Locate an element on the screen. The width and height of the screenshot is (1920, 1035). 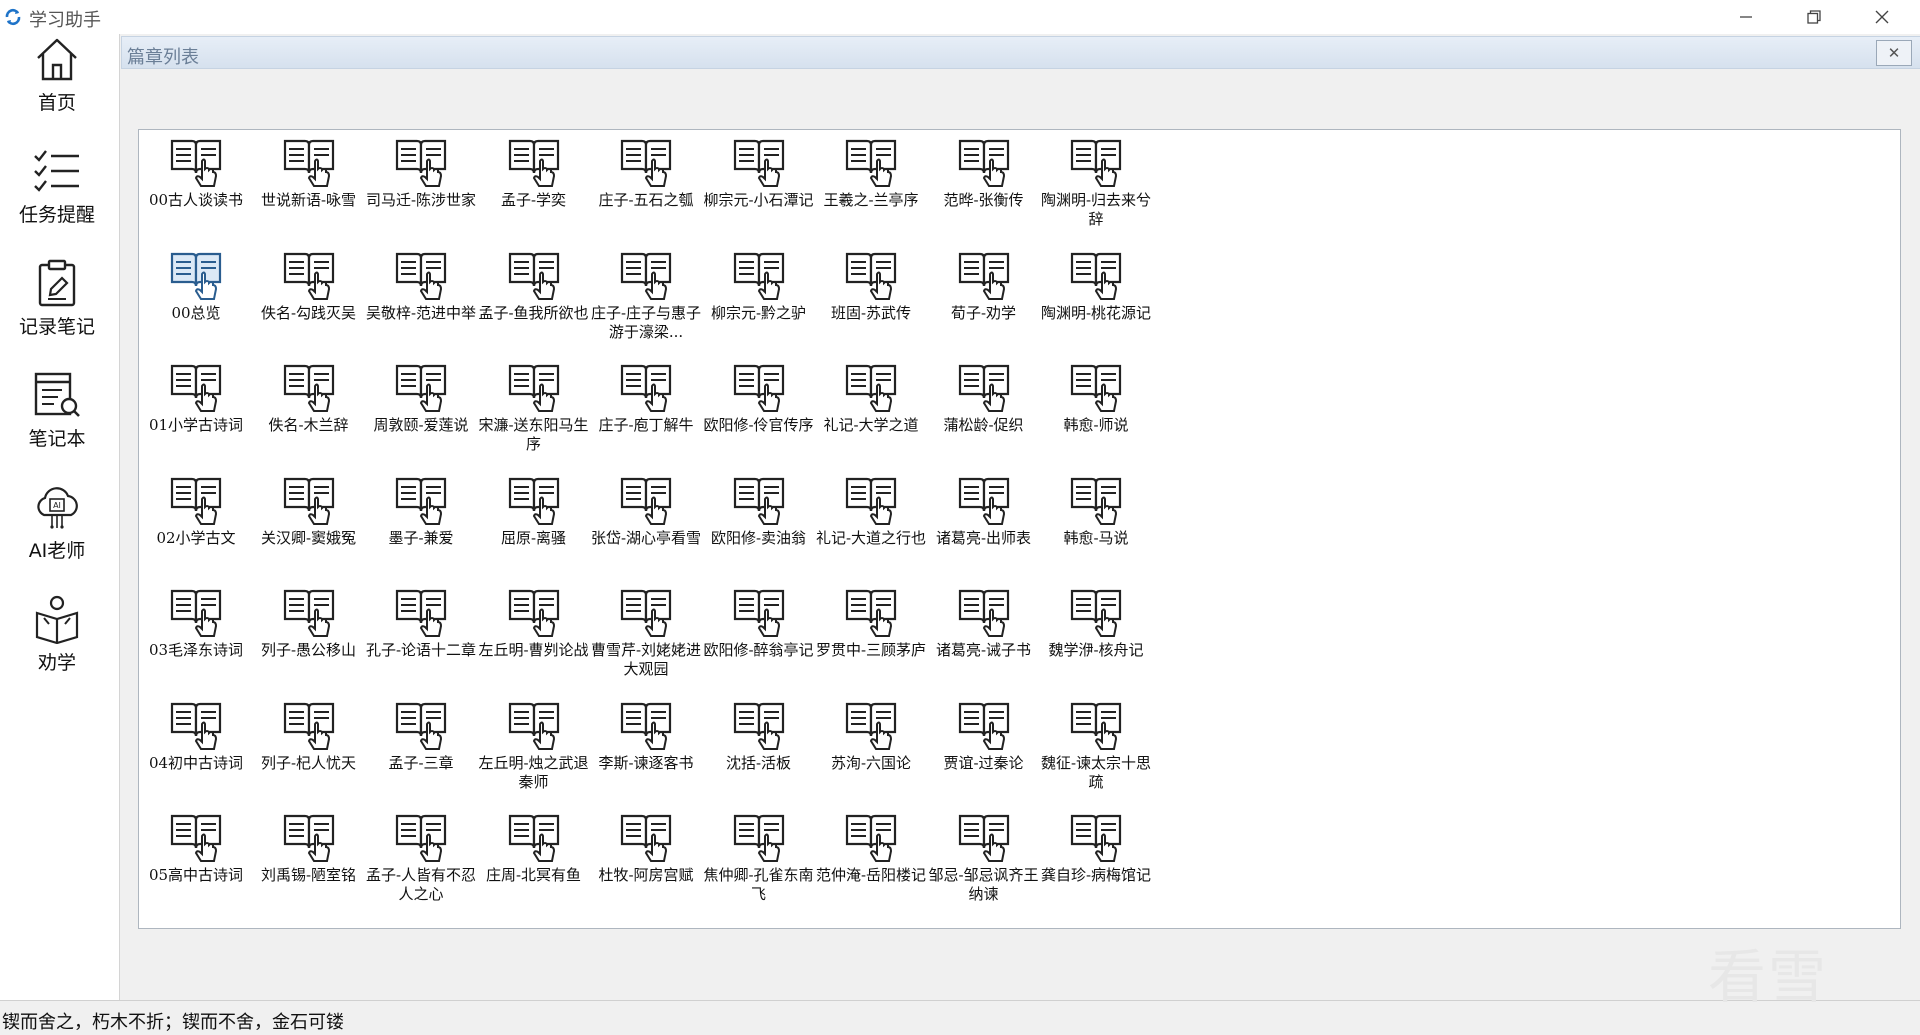
chapter-item: 孟子-三章 is located at coordinates (421, 752).